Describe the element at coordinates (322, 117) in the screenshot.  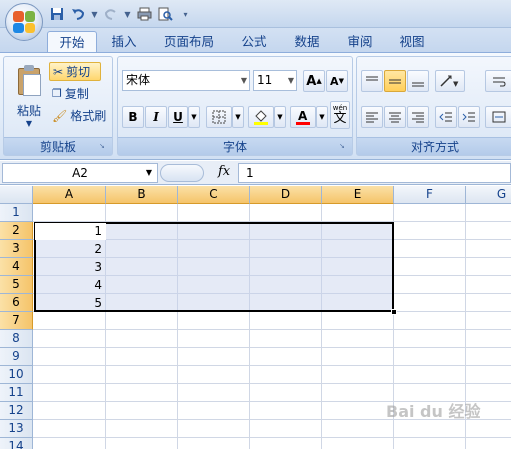
I see `font-color-dropdown-icon: ▼` at that location.